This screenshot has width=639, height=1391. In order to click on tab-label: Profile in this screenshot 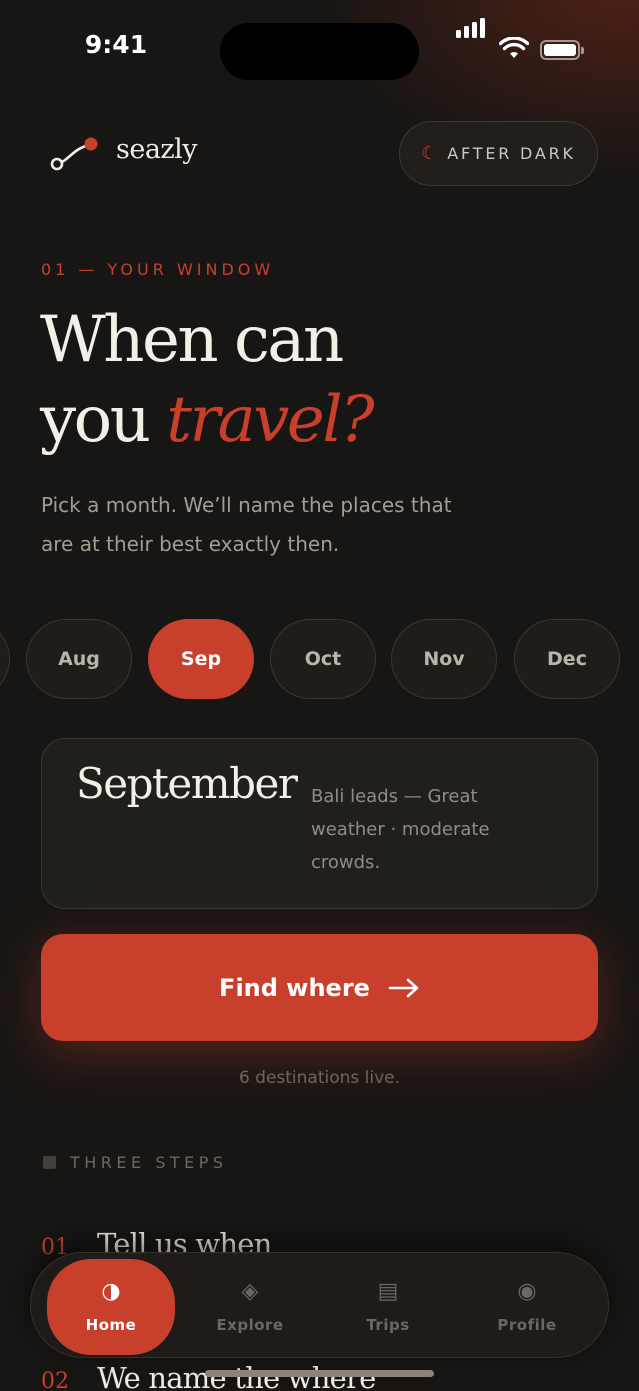, I will do `click(527, 1325)`.